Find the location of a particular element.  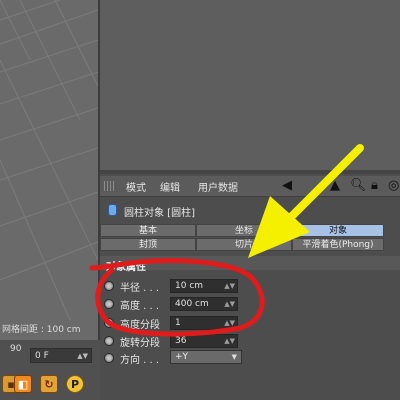

lock-icon: 🔒︎ is located at coordinates (374, 185).